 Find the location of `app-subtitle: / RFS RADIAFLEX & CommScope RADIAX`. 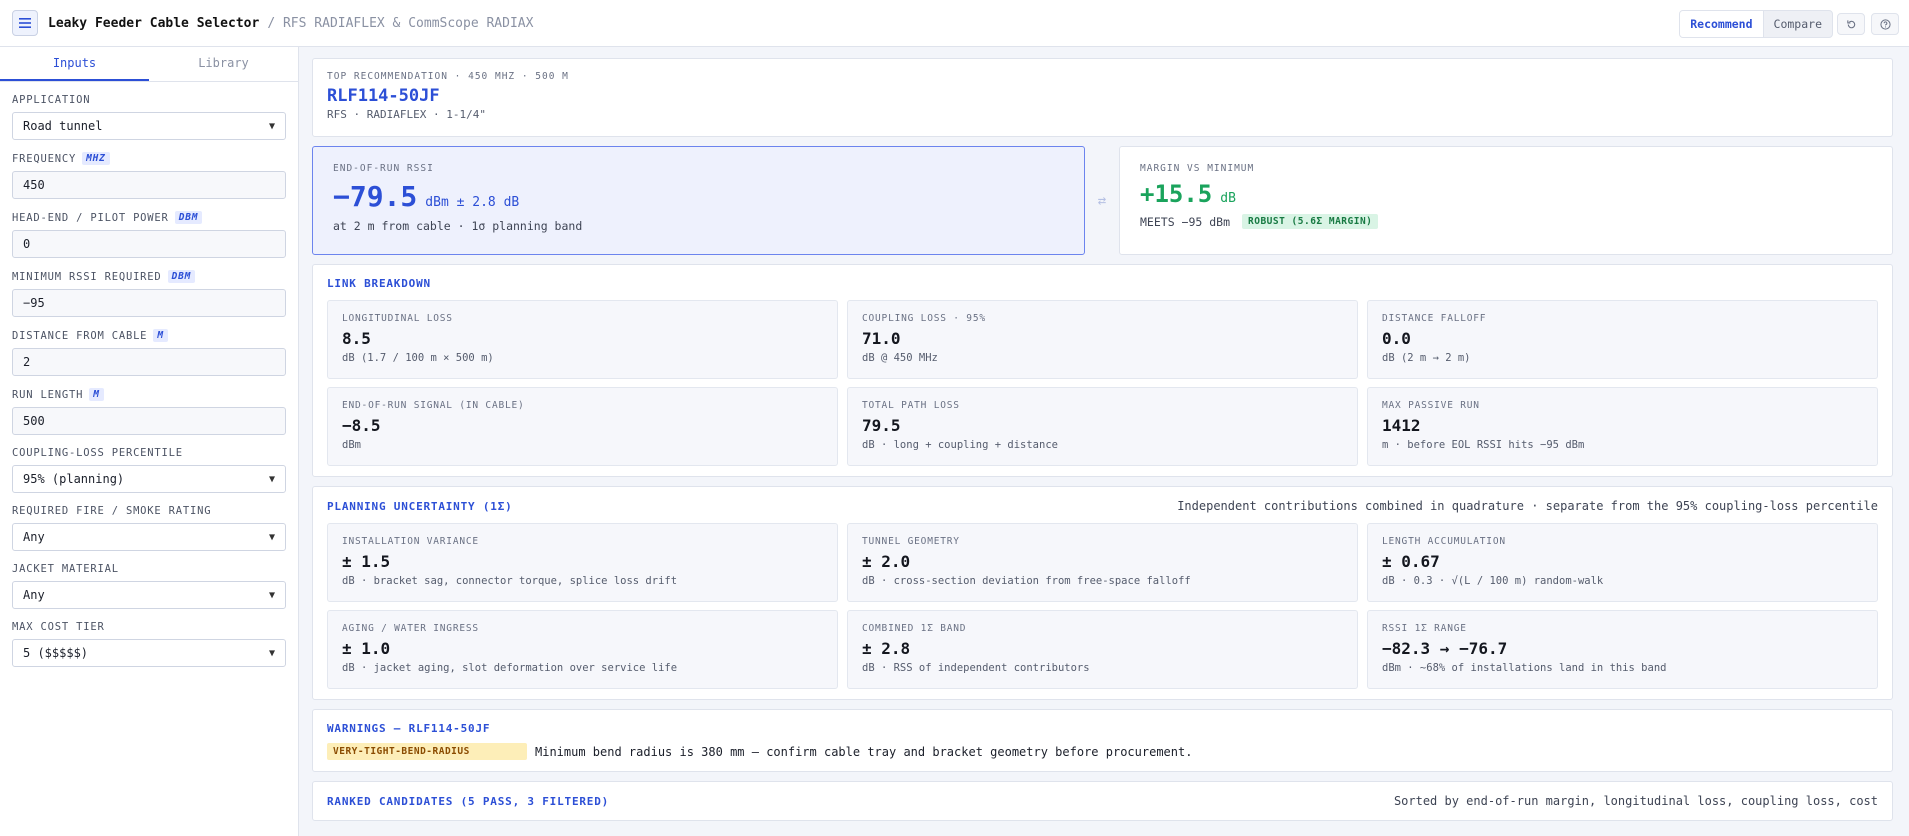

app-subtitle: / RFS RADIAFLEX & CommScope RADIAX is located at coordinates (400, 23).